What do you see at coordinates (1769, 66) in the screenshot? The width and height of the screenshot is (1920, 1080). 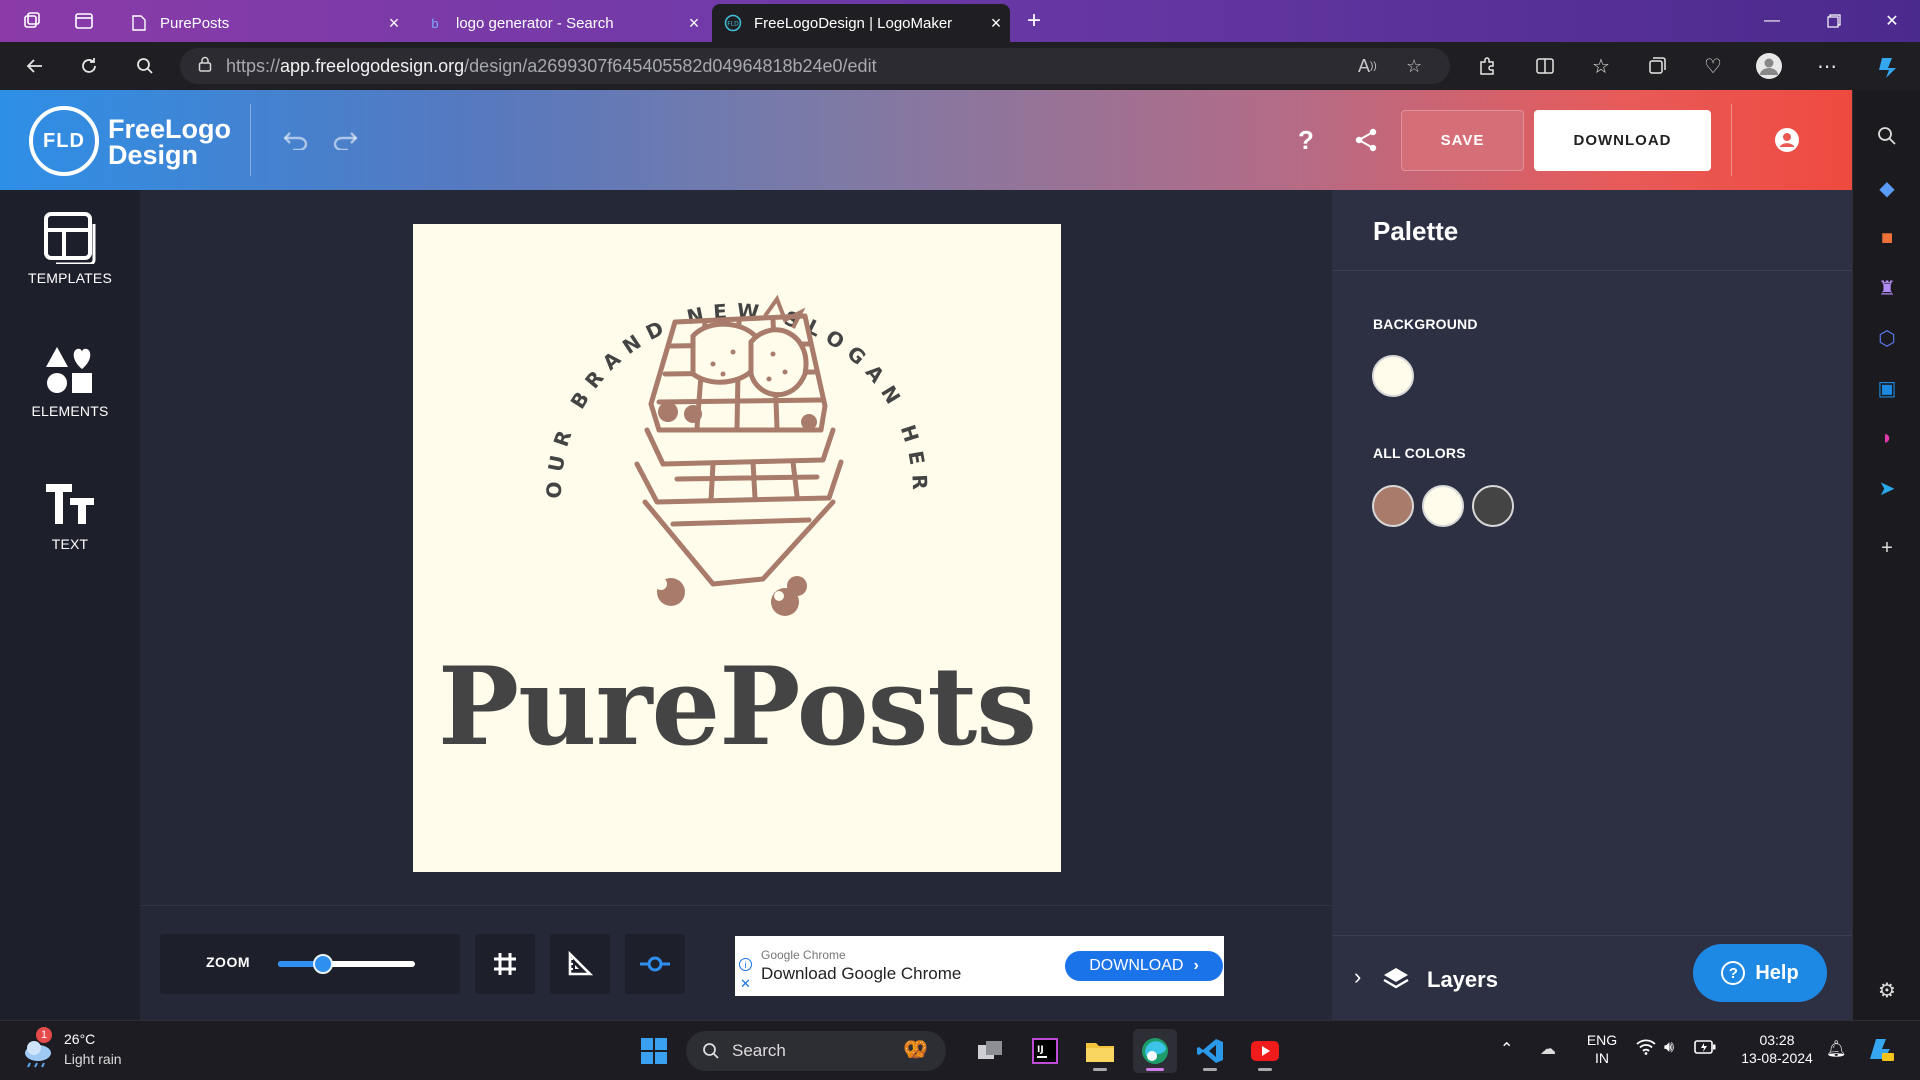 I see `profile-avatar-icon` at bounding box center [1769, 66].